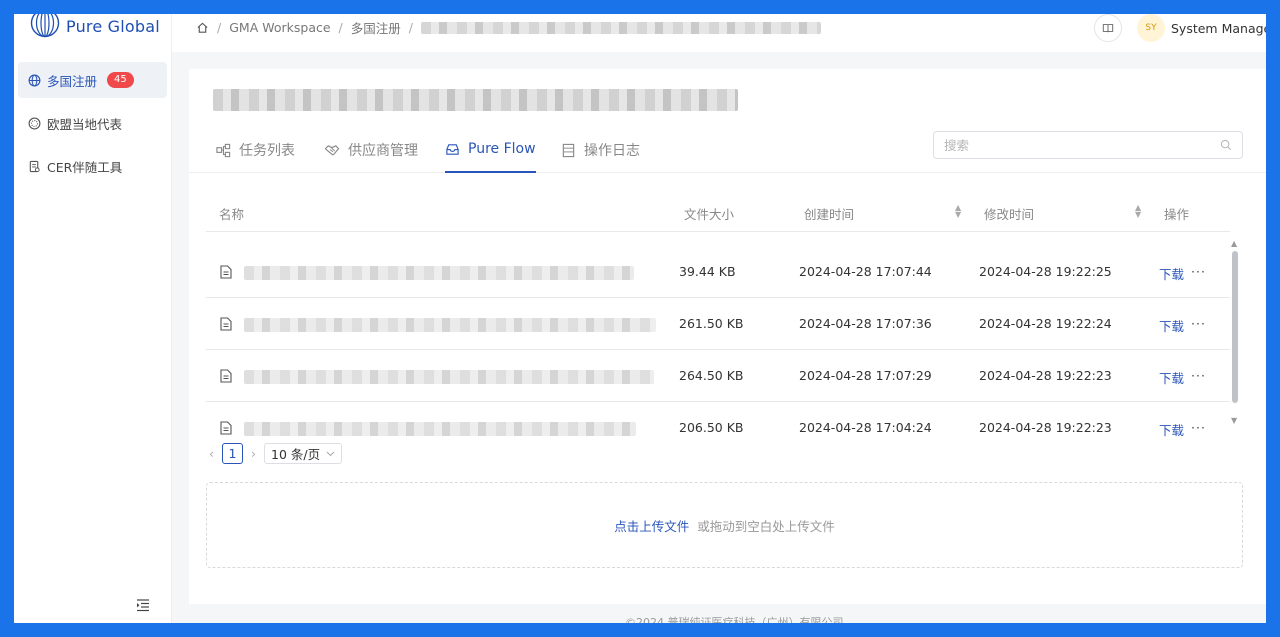 Image resolution: width=1280 pixels, height=637 pixels. What do you see at coordinates (279, 27) in the screenshot?
I see `breadcrumb-item-workspace: GMA Workspace` at bounding box center [279, 27].